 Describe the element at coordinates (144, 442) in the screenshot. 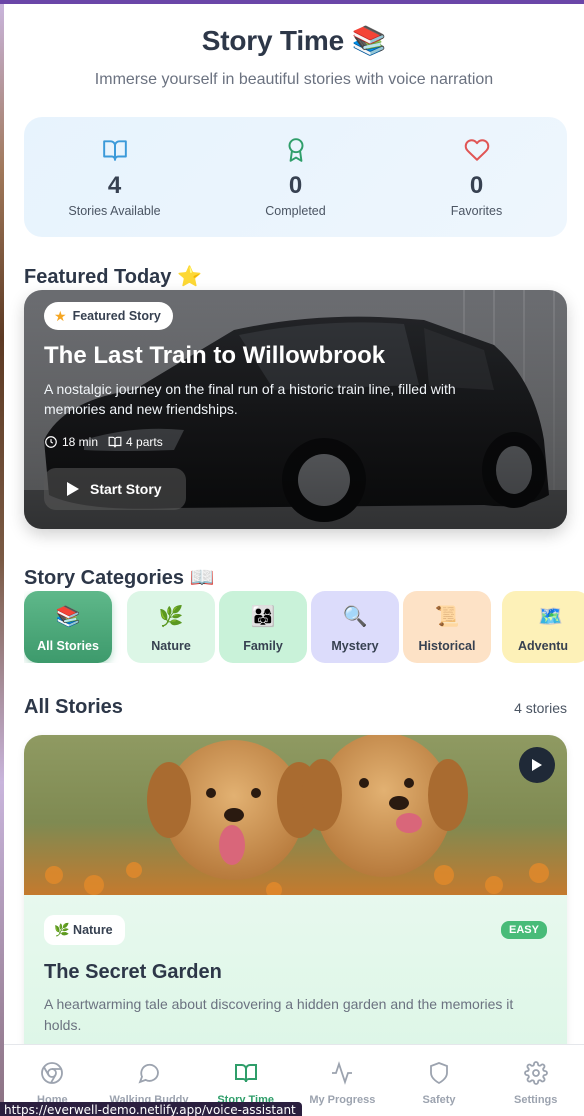

I see `parts-text: 4 parts` at that location.